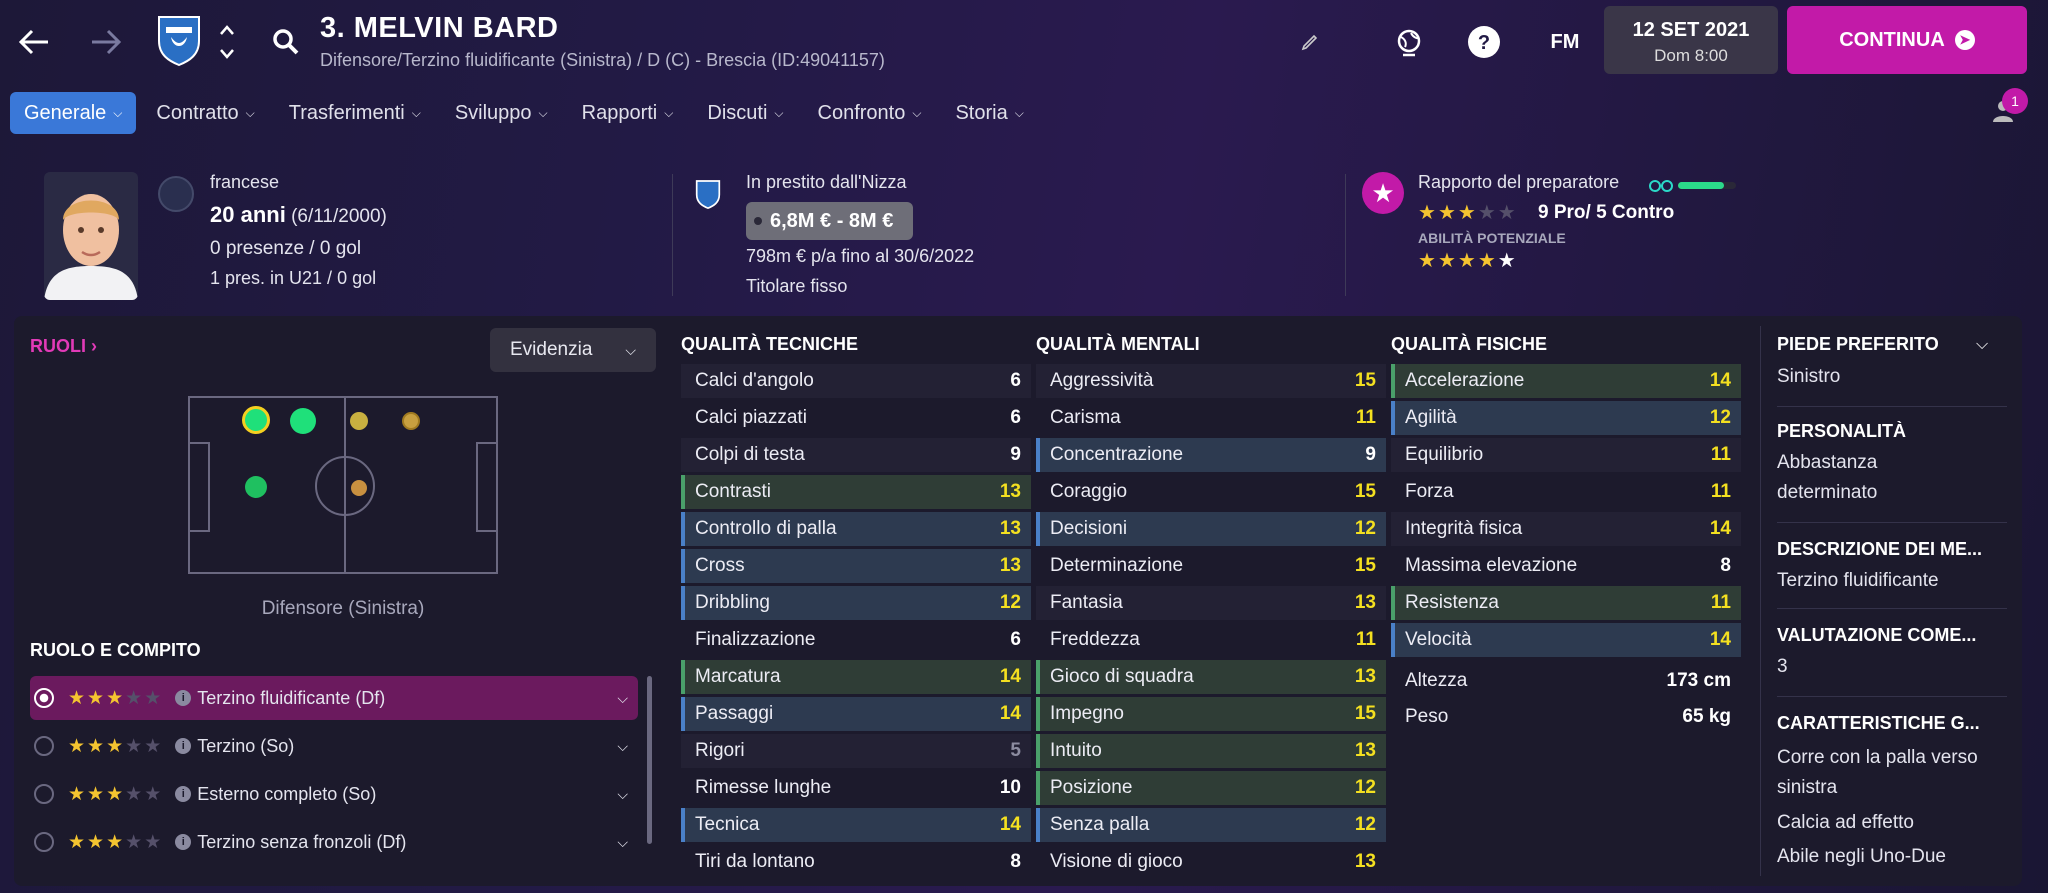  Describe the element at coordinates (1566, 566) in the screenshot. I see `attribute-row: Massima elevazione 8` at that location.